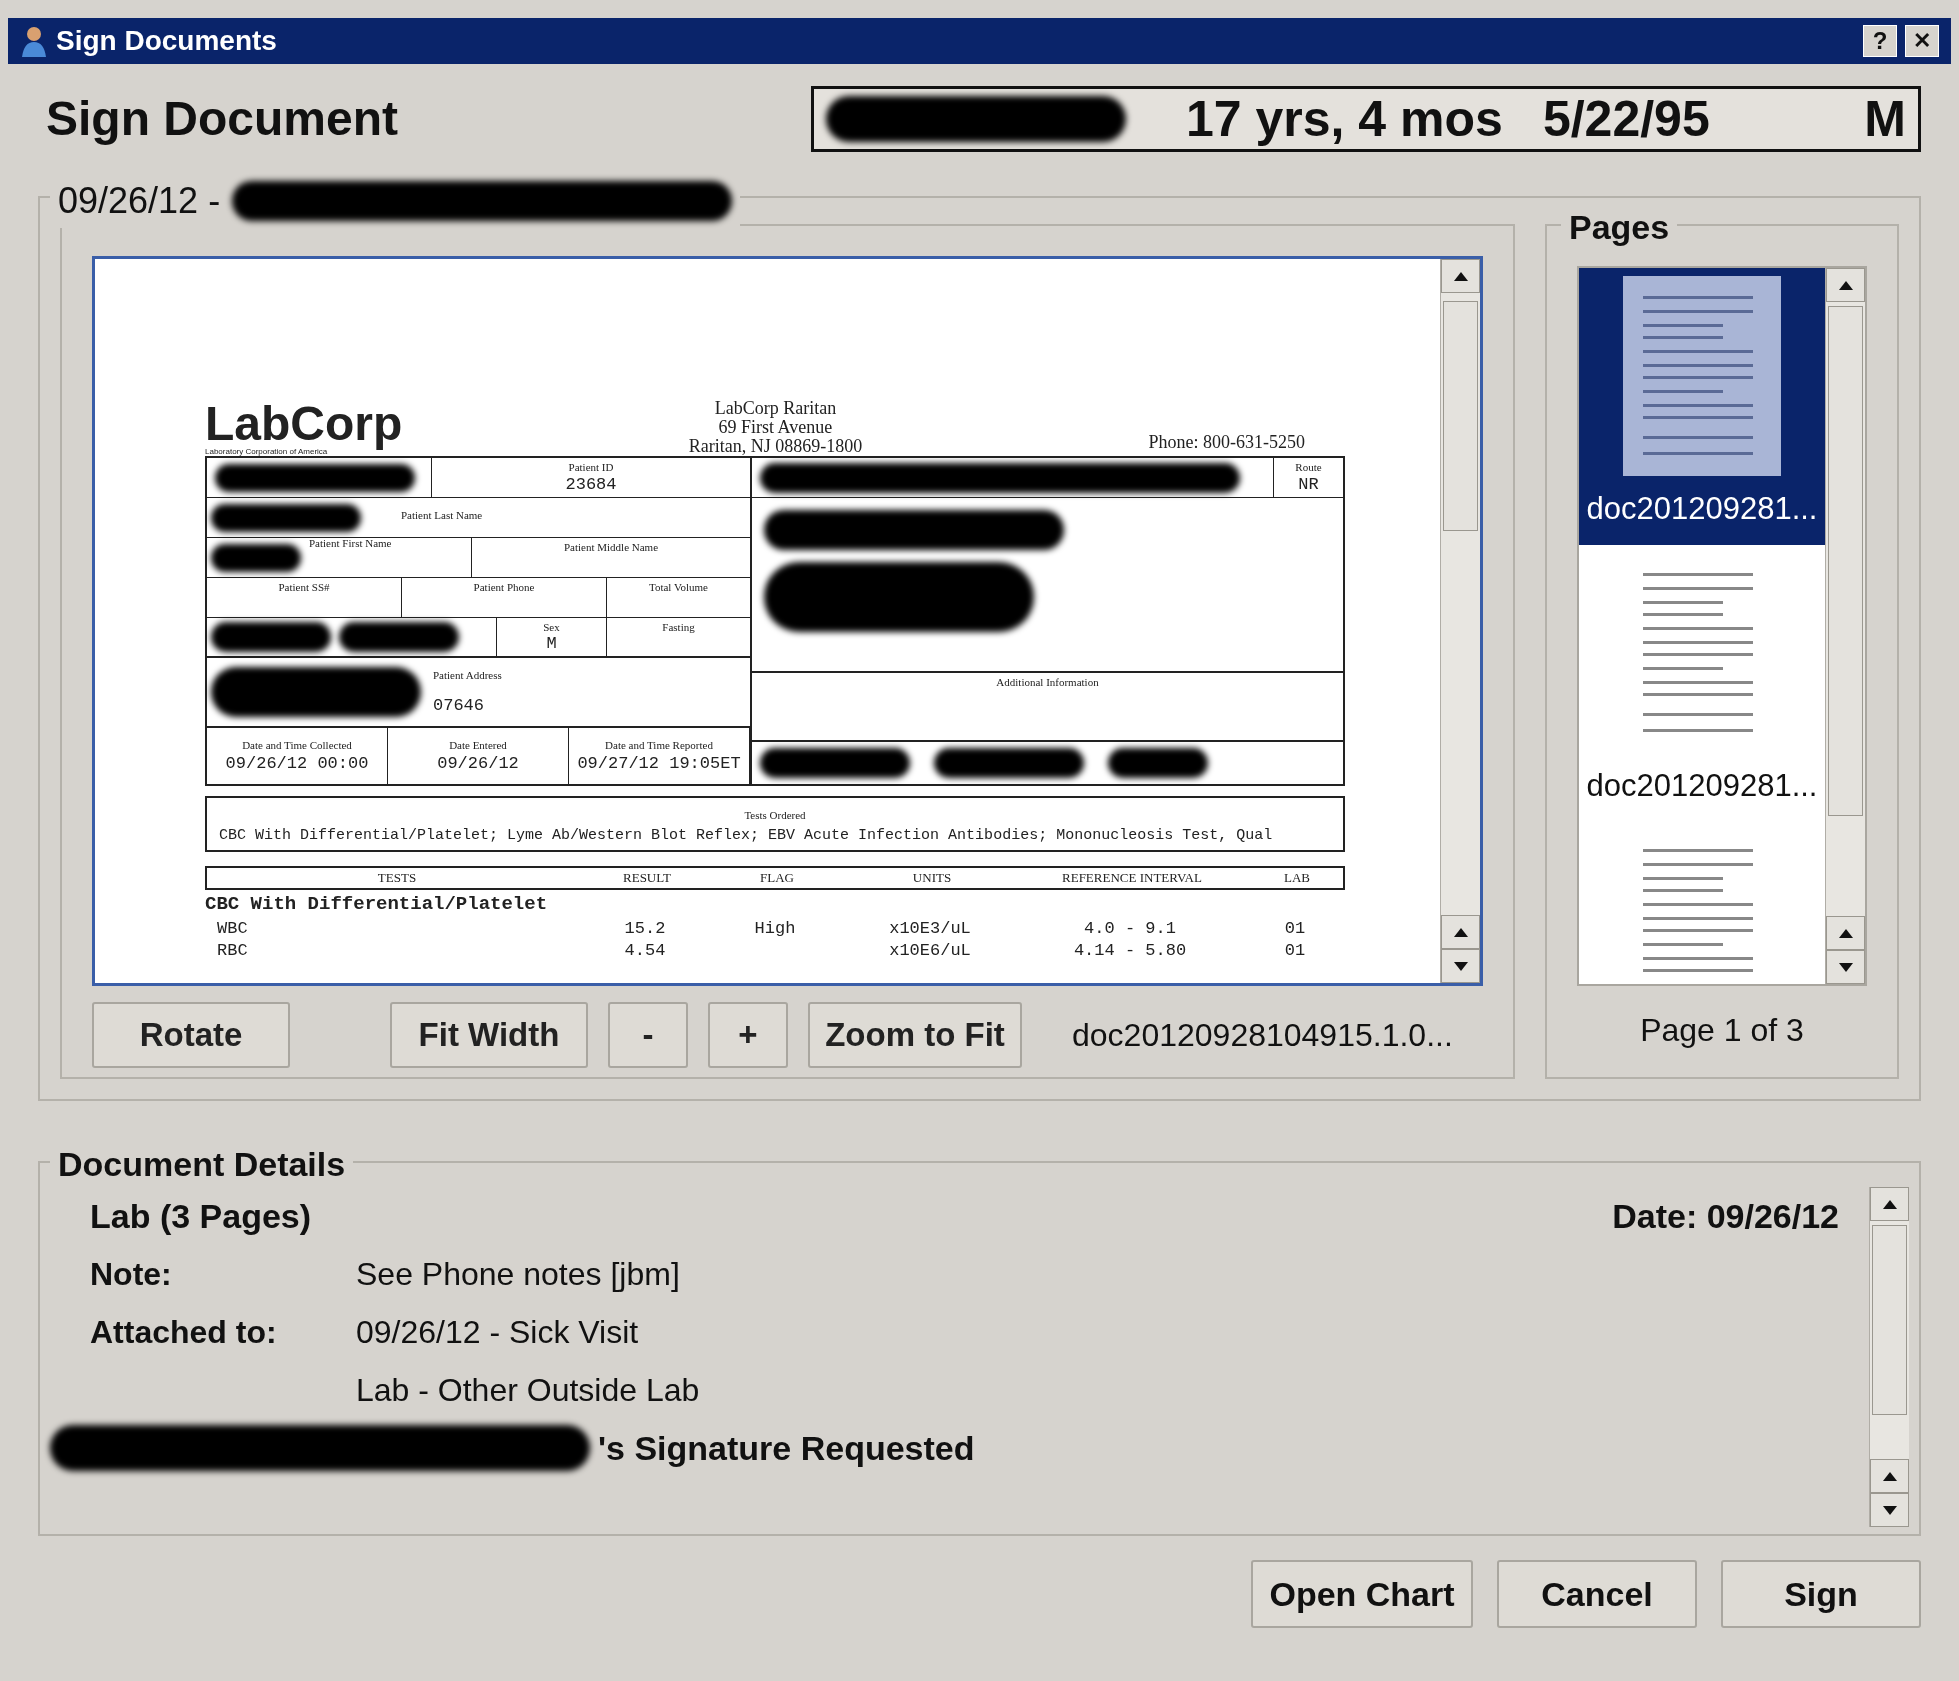 The height and width of the screenshot is (1681, 1959). Describe the element at coordinates (775, 427) in the screenshot. I see `lab-address: 69 First Avenue` at that location.